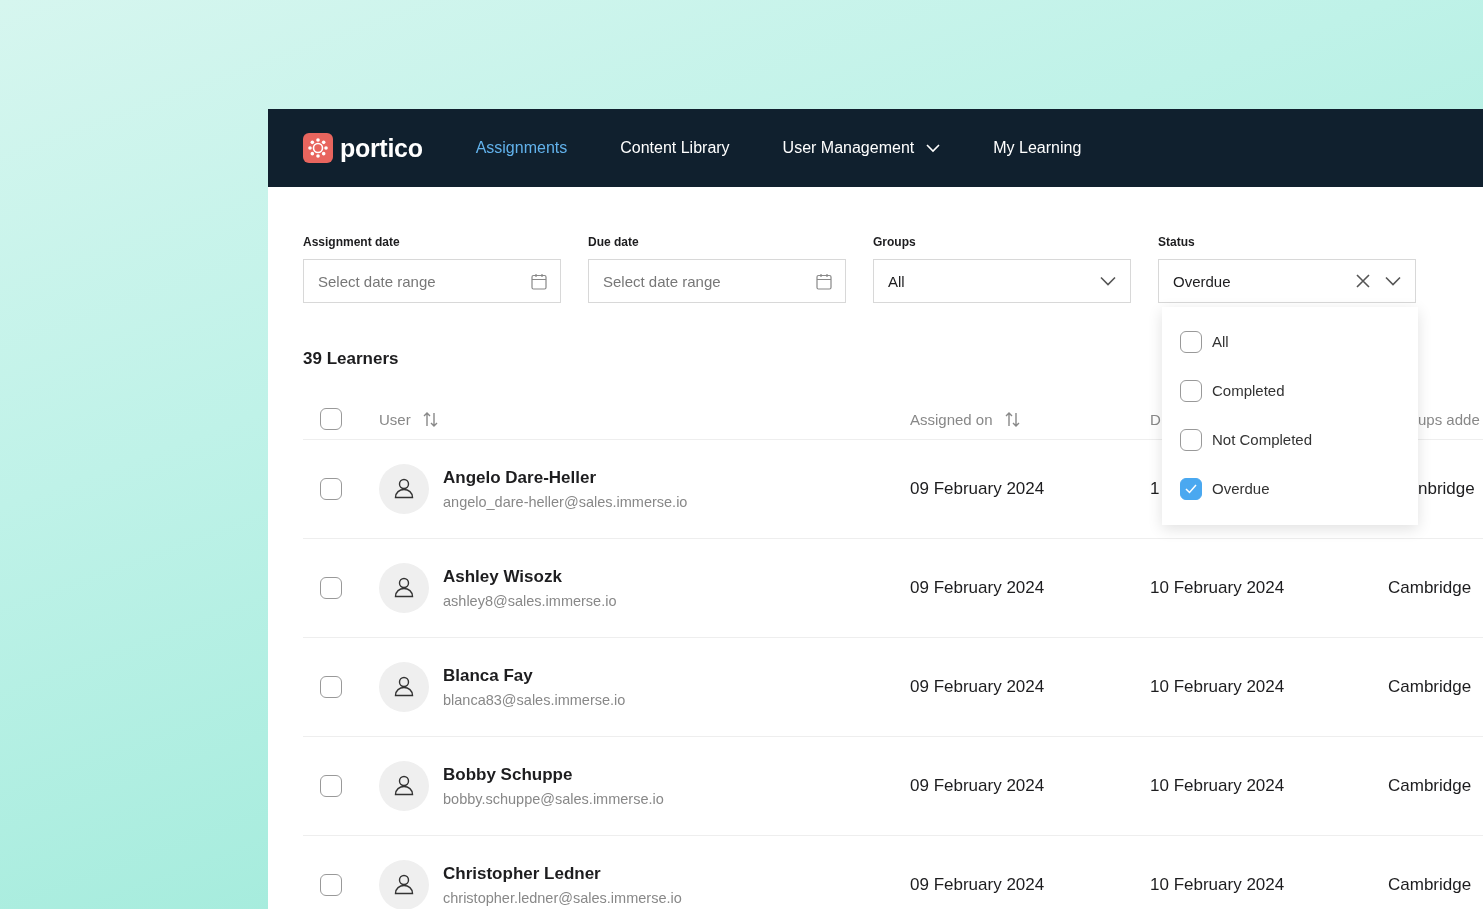 Image resolution: width=1483 pixels, height=909 pixels. I want to click on user-name: Ashley Wisozk, so click(503, 577).